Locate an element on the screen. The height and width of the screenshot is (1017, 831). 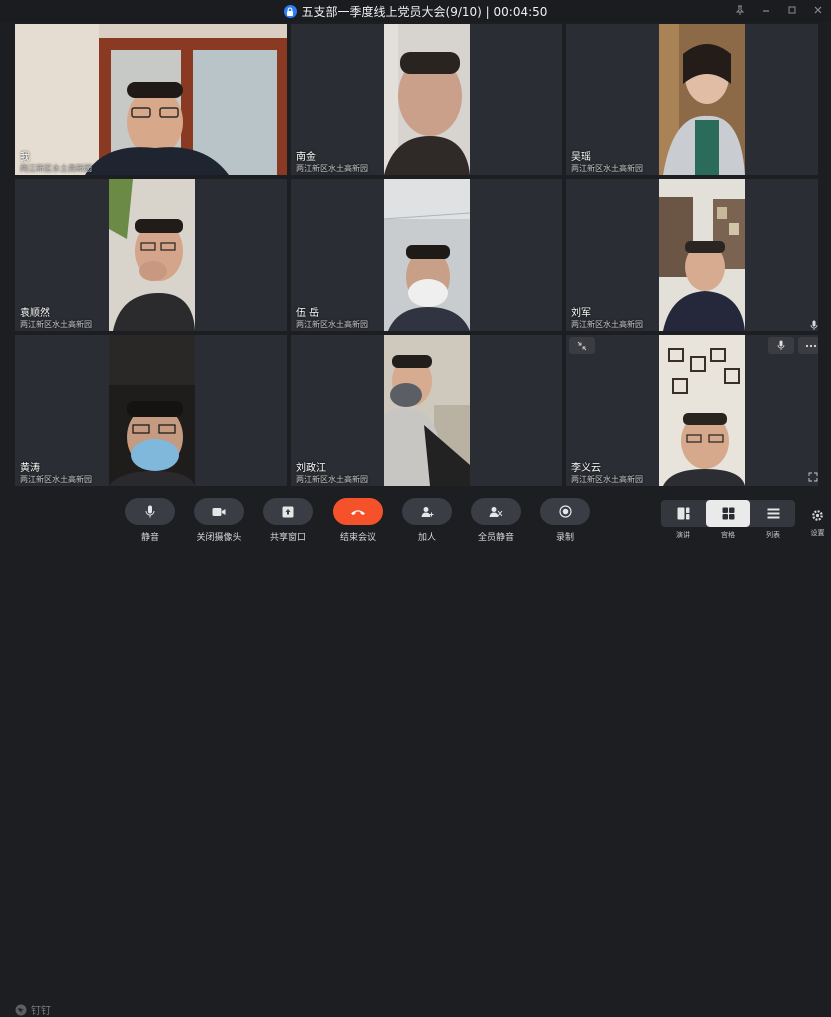
add-user-icon is located at coordinates (427, 511).